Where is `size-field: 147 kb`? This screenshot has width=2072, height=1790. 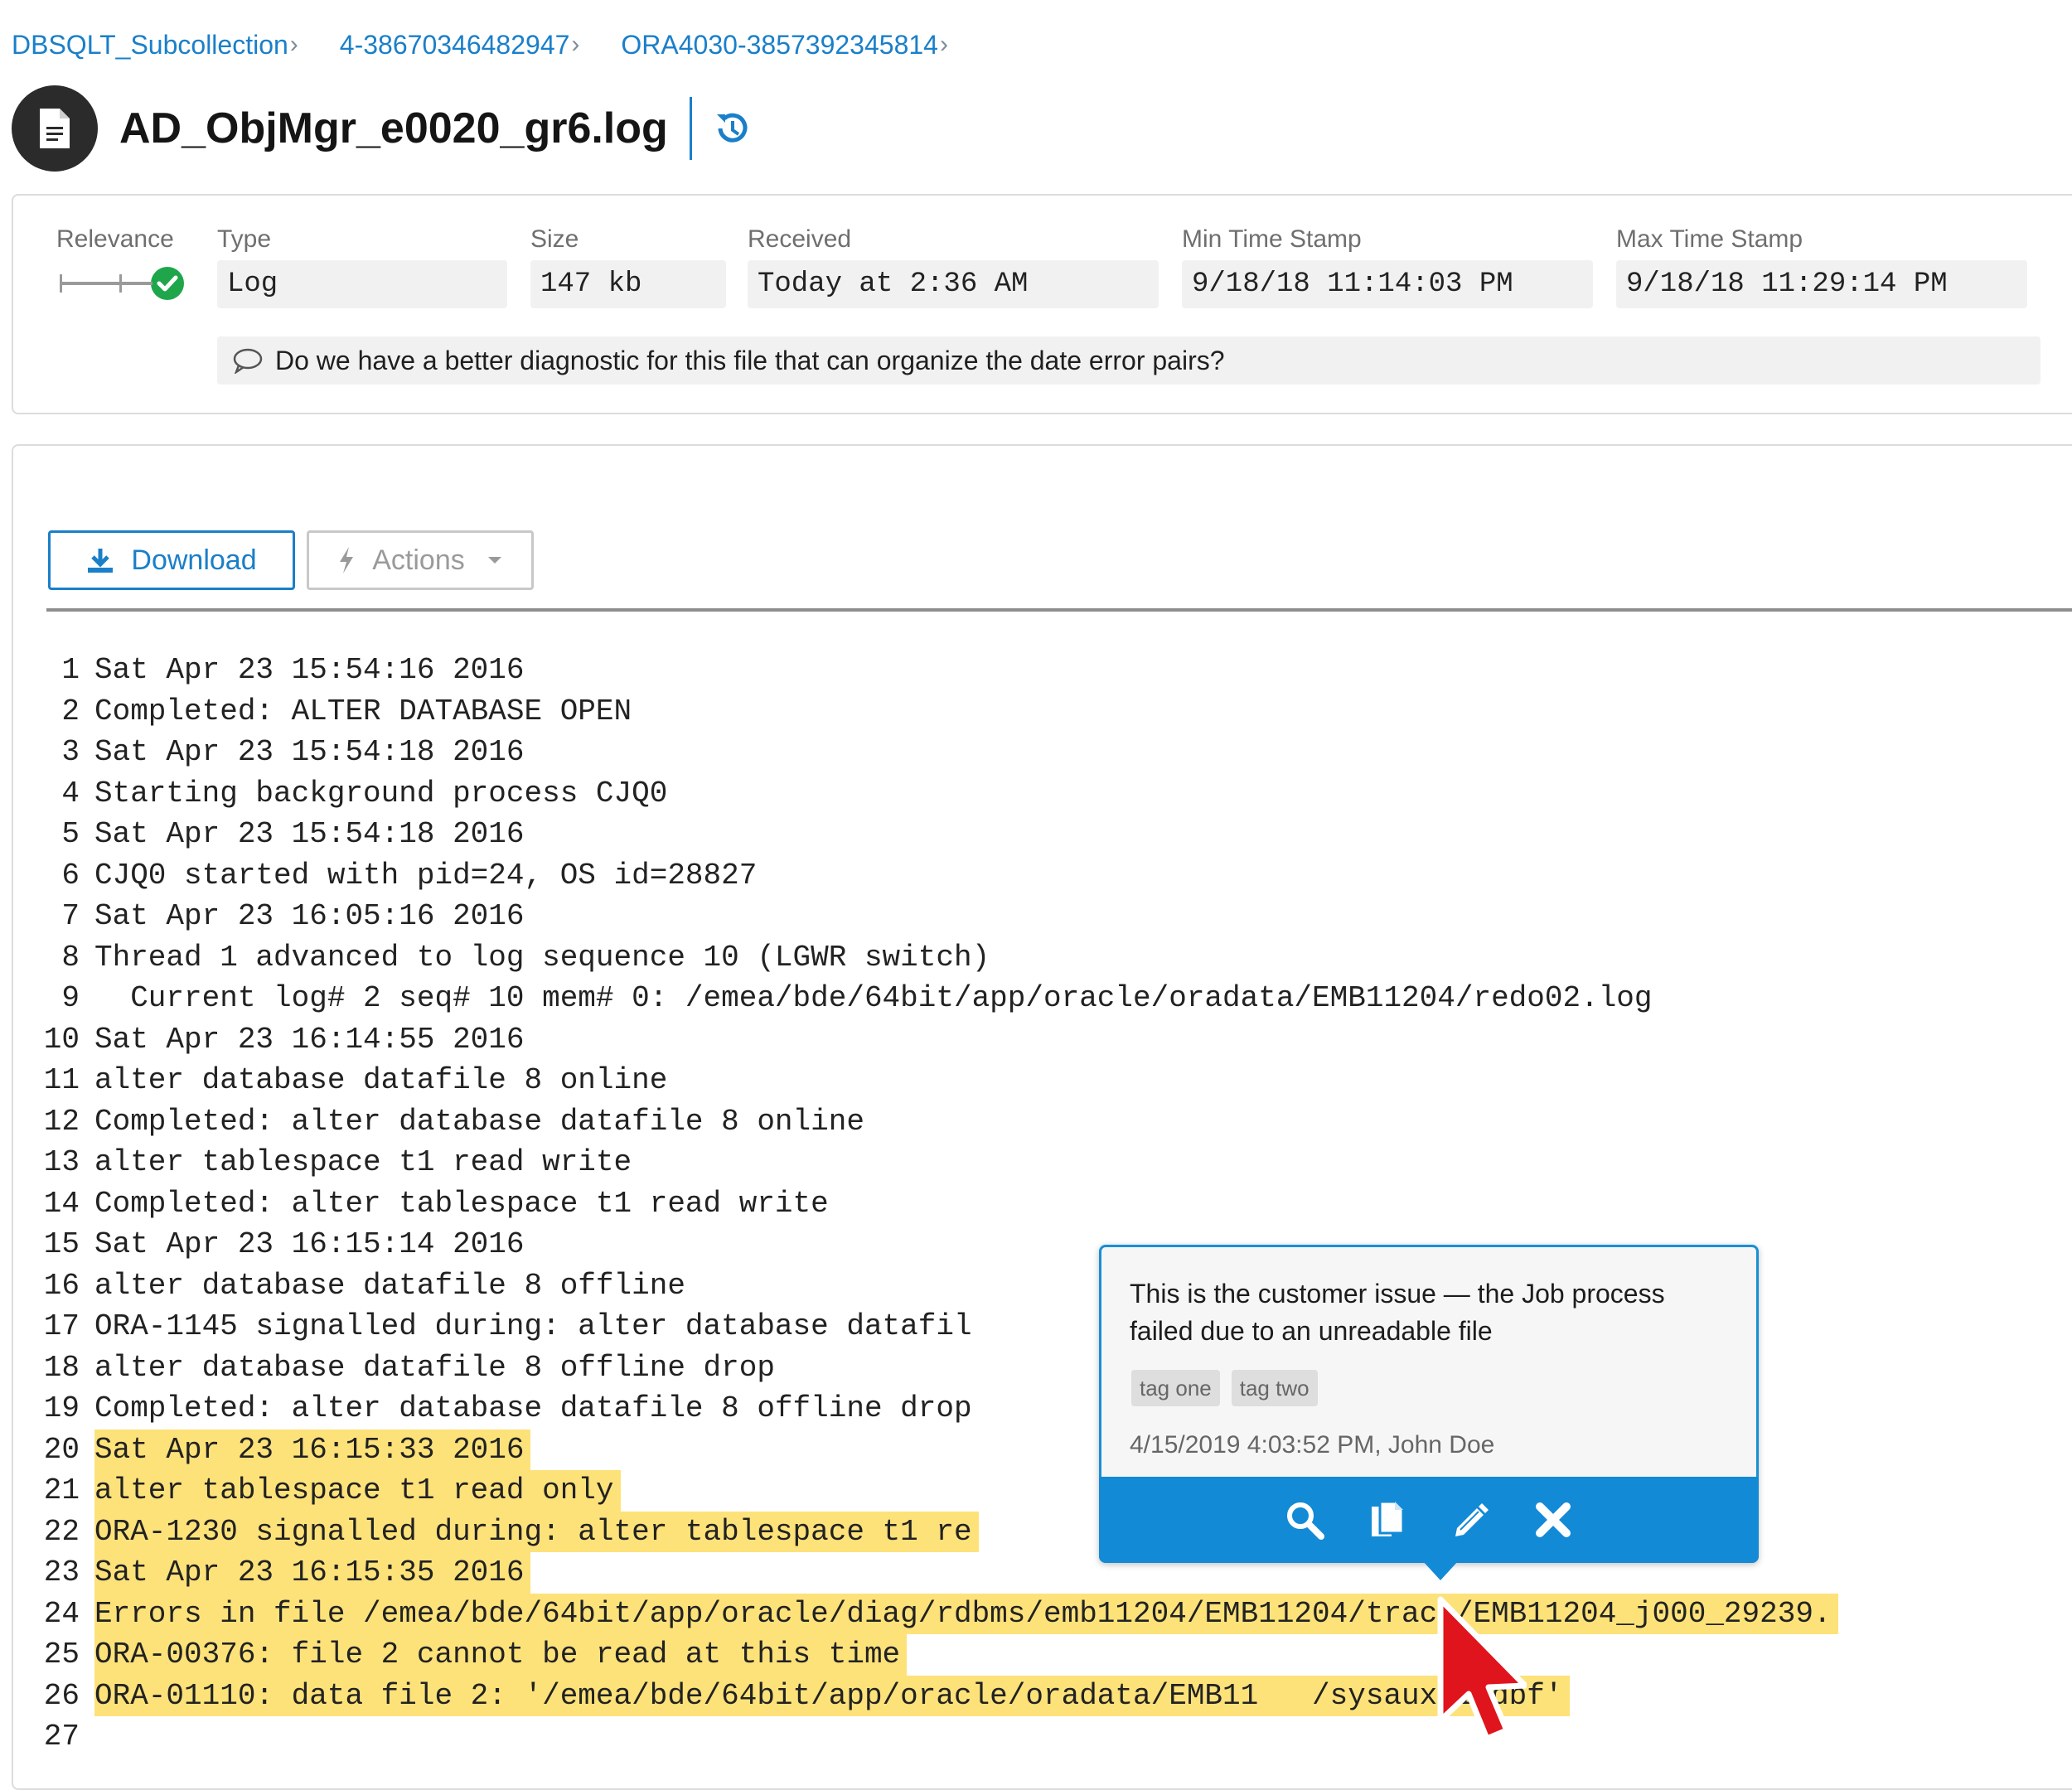
size-field: 147 kb is located at coordinates (628, 284).